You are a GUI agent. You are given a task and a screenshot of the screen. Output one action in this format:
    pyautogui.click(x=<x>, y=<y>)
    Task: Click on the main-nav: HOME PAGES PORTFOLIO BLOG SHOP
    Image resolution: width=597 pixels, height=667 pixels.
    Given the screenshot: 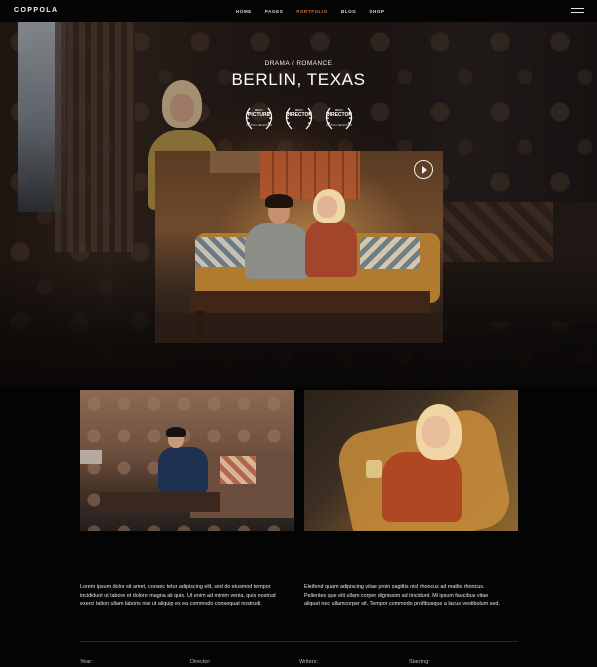 What is the action you would take?
    pyautogui.click(x=310, y=11)
    